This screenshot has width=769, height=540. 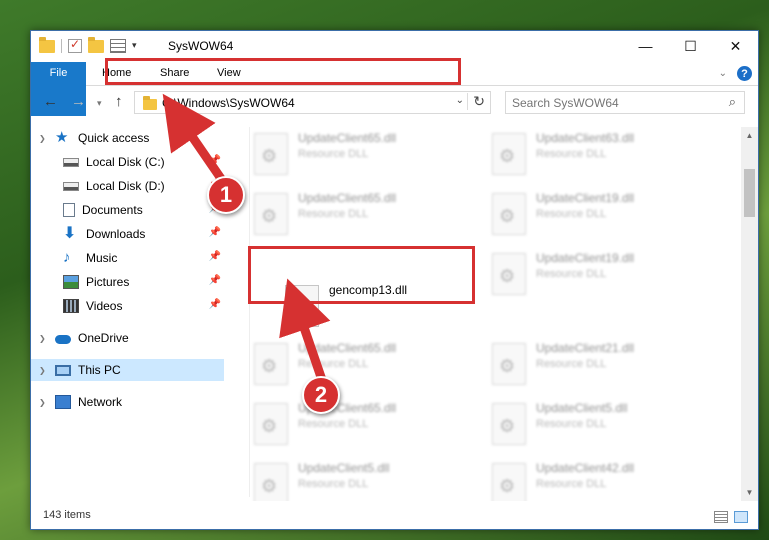 I want to click on sidebar-item-documents: Documents 📌, so click(x=127, y=210).